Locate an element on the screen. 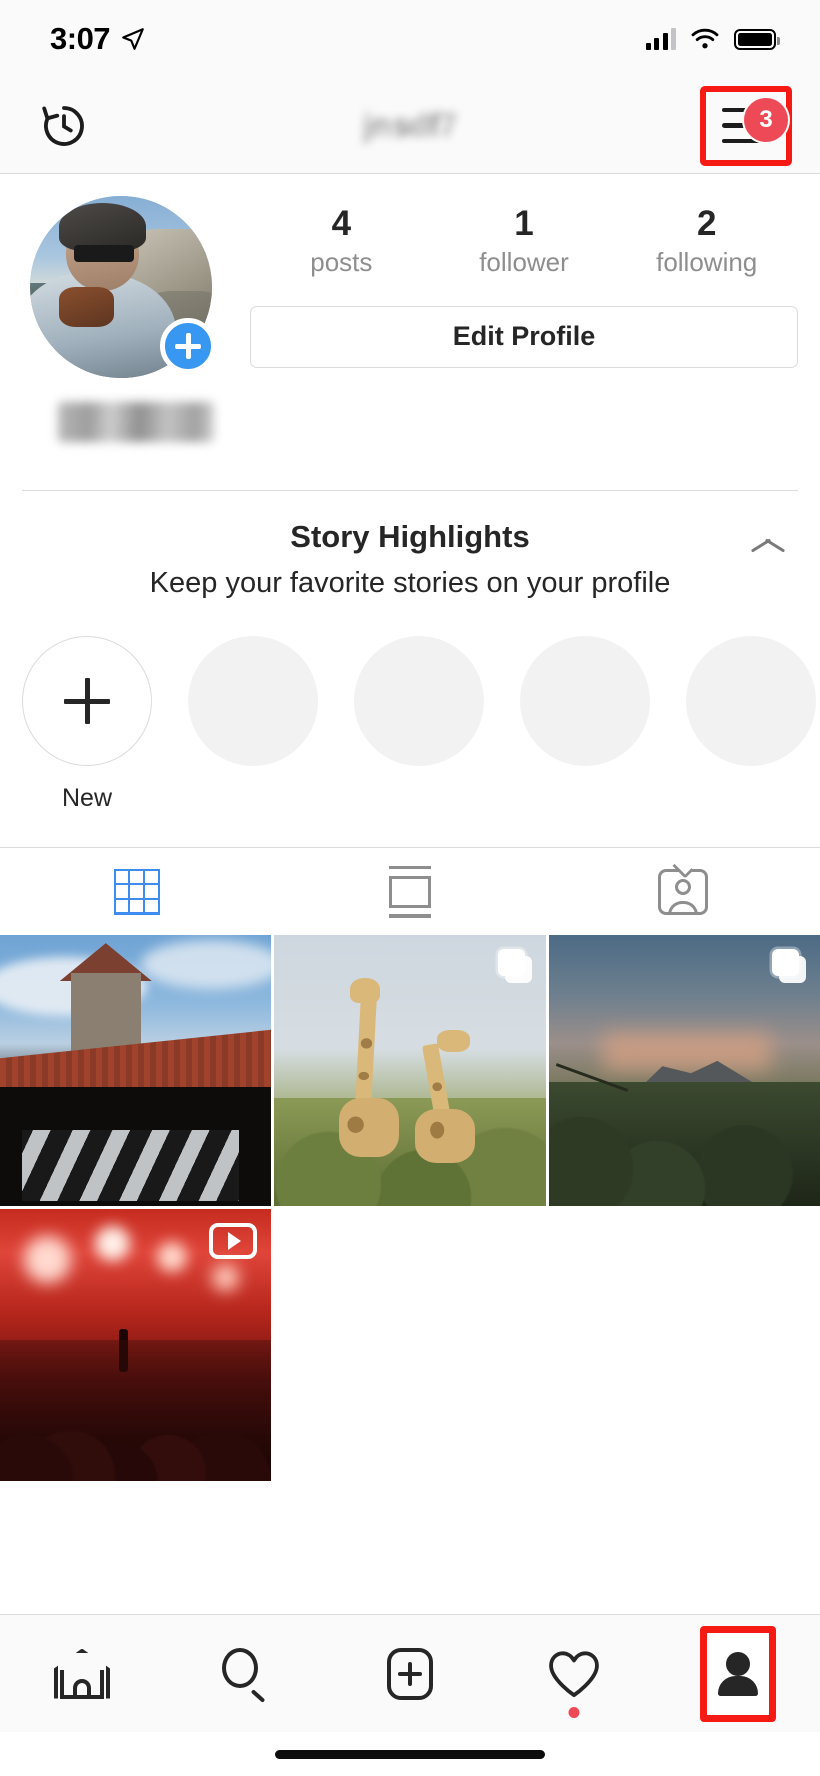  feed-tab is located at coordinates (409, 891).